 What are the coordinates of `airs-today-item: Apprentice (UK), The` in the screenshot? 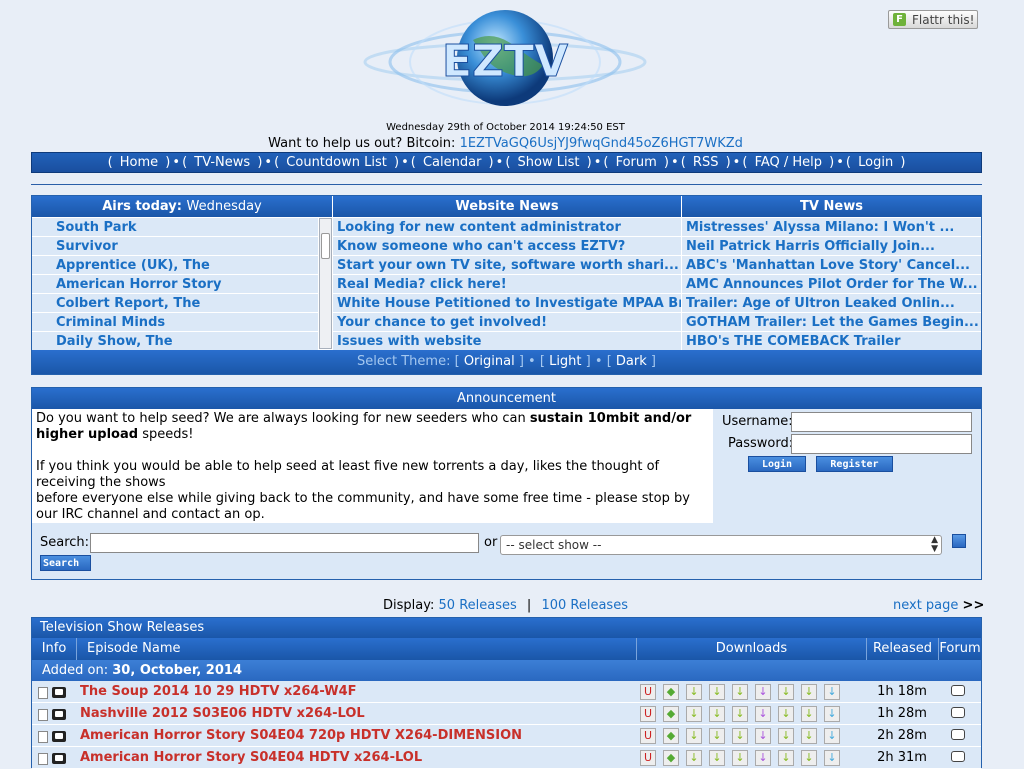 It's located at (175, 265).